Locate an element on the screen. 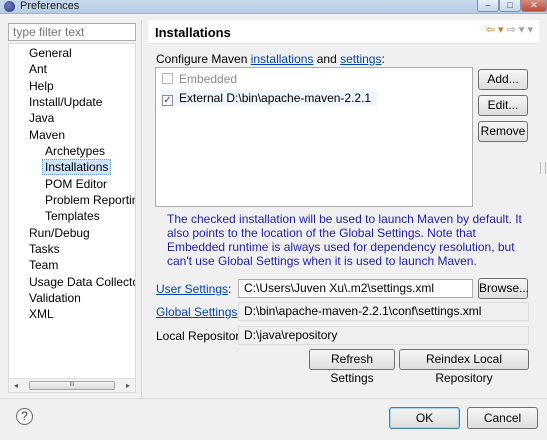 The image size is (547, 440). tree-item-validation: Validation is located at coordinates (55, 298).